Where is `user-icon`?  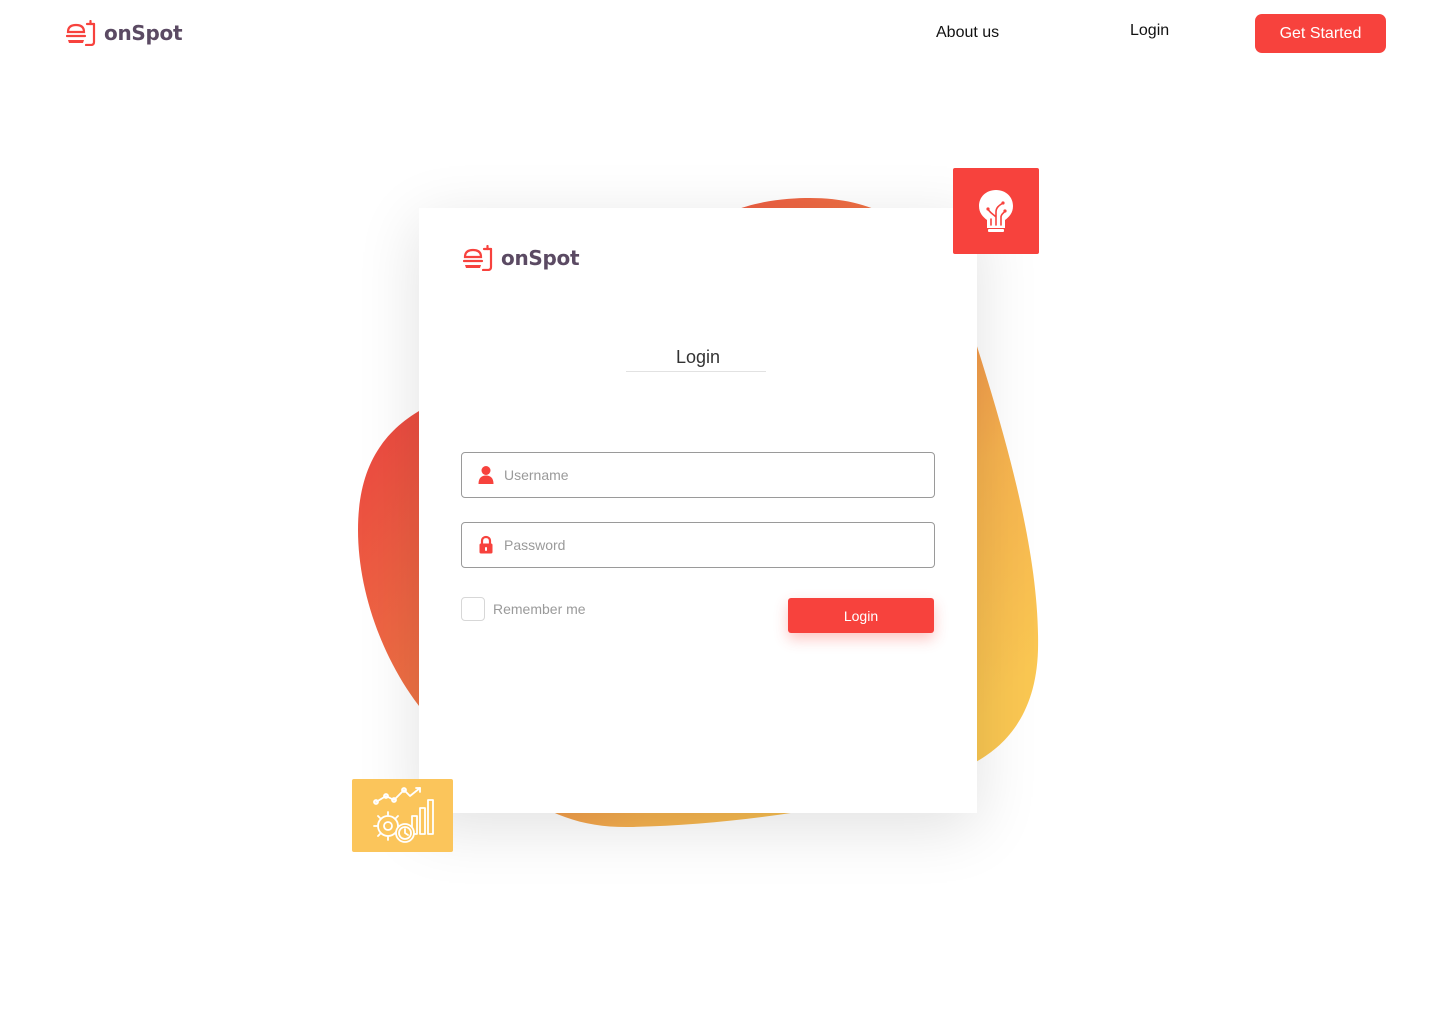 user-icon is located at coordinates (486, 475).